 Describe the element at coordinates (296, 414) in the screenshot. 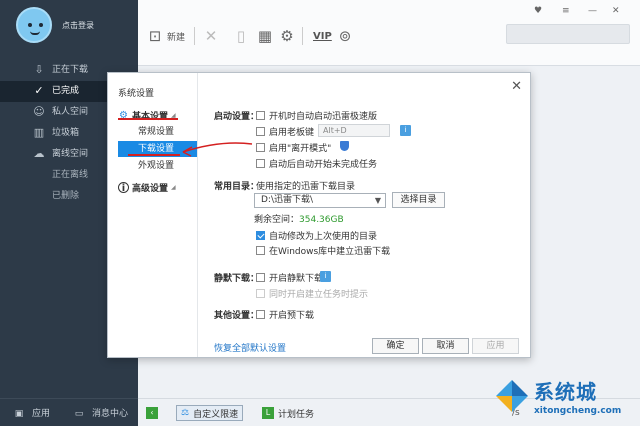

I see `scheduled-label: 计划任务` at that location.